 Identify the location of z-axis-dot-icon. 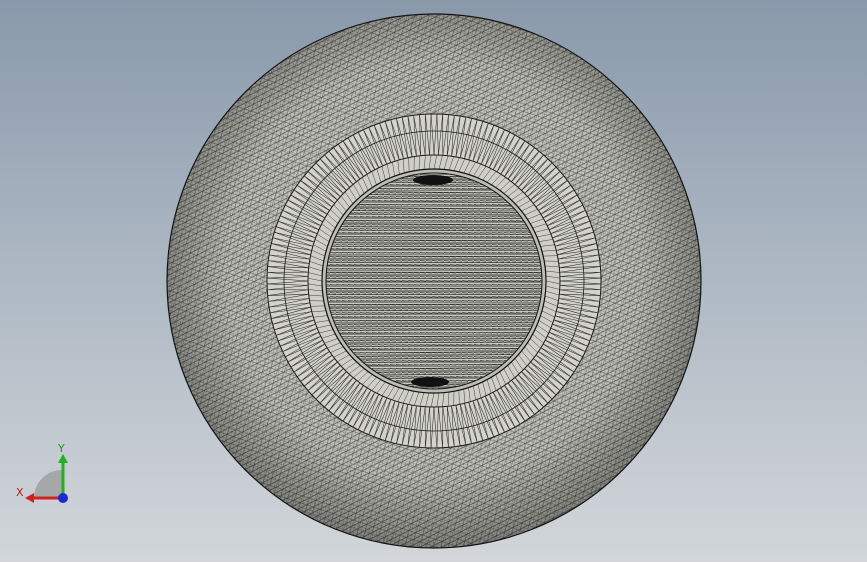
(63, 498).